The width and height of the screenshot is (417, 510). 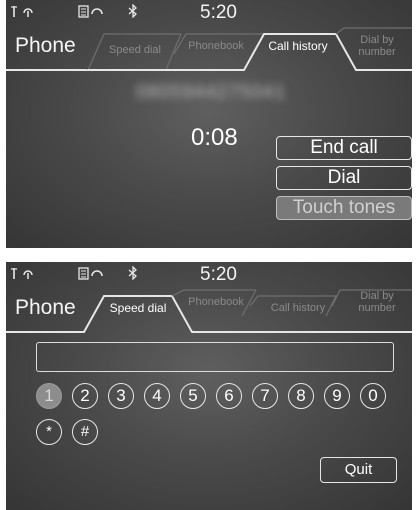 I want to click on key-1: 1, so click(x=49, y=396).